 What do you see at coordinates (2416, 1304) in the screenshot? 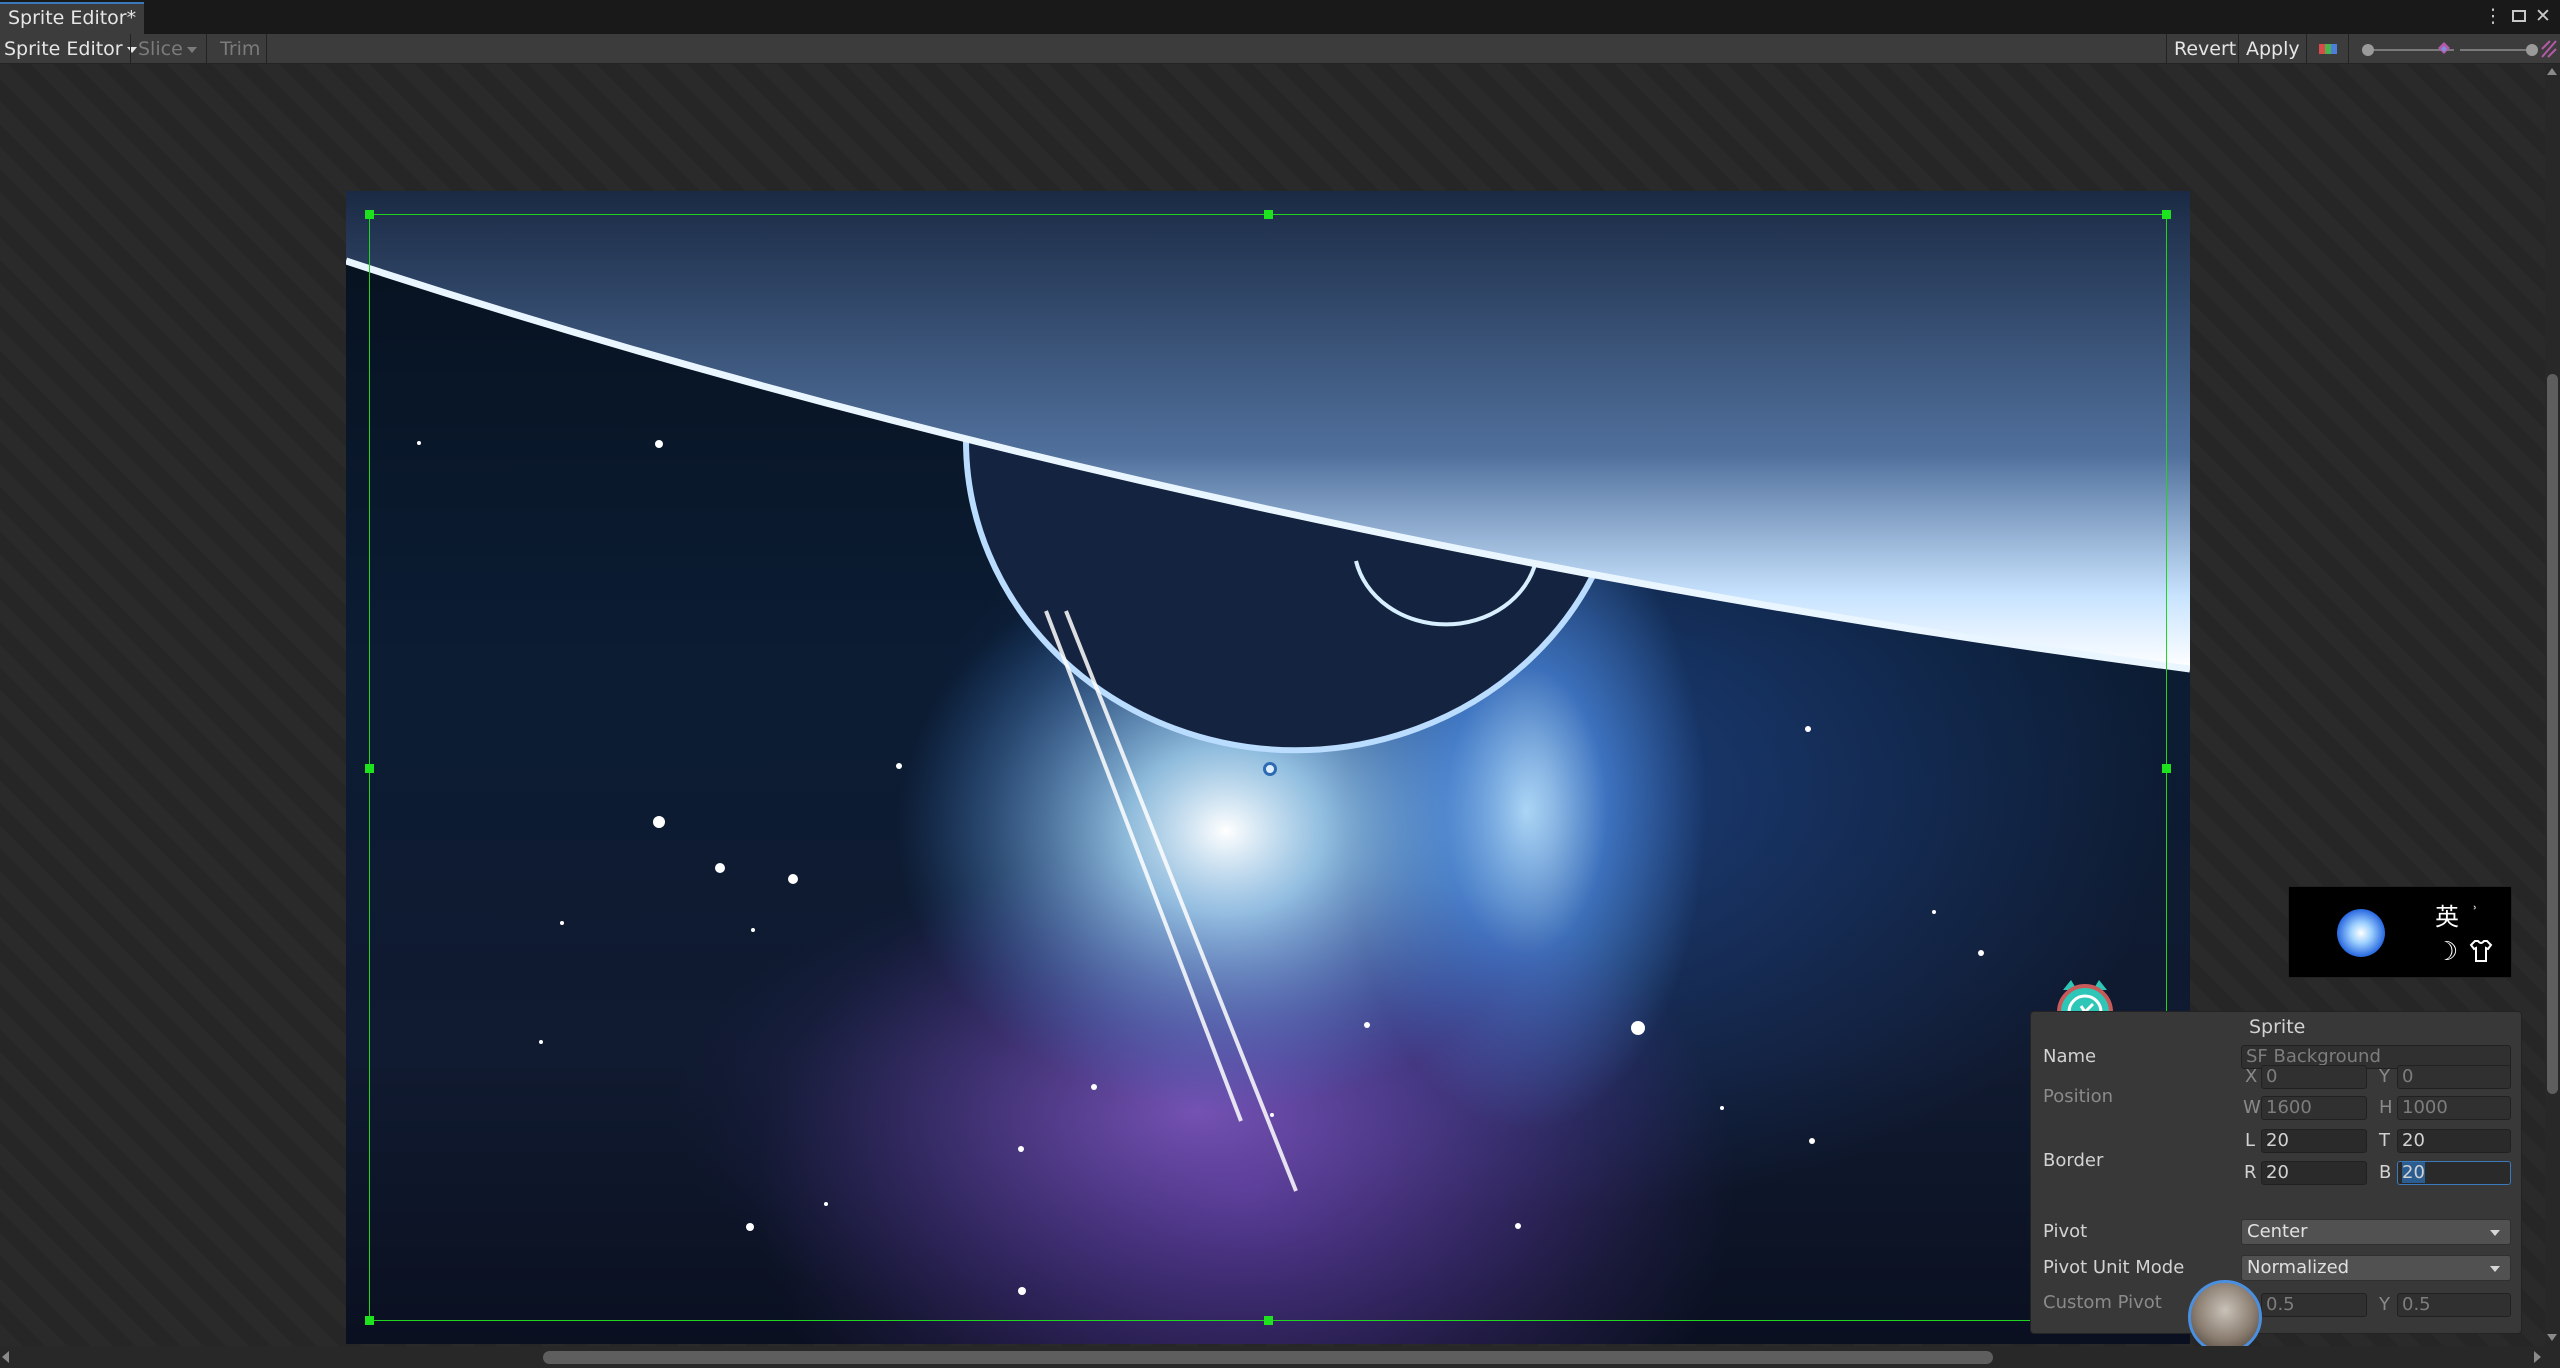
I see `custom-pivot-y-value: 0.5` at bounding box center [2416, 1304].